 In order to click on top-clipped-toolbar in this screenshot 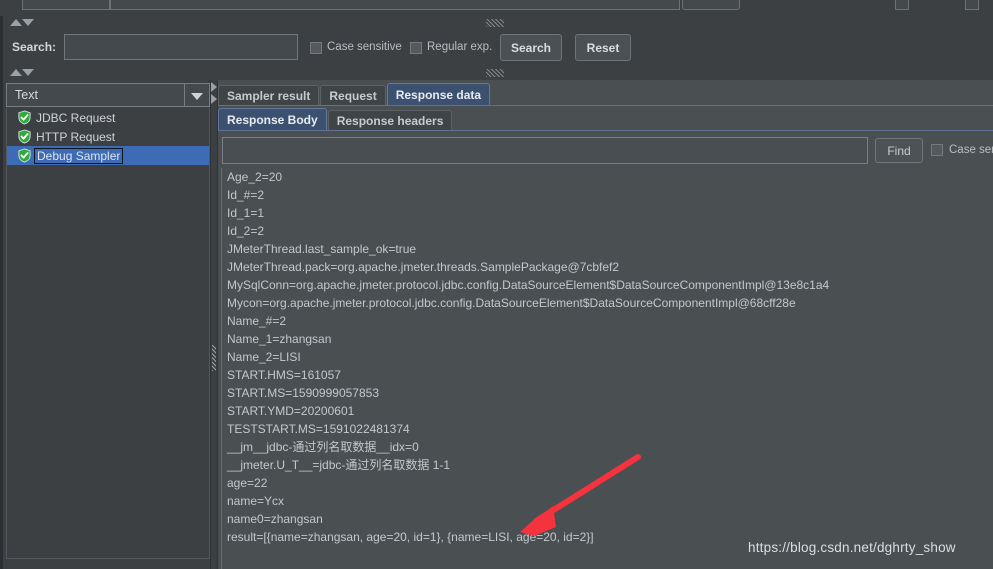, I will do `click(496, 8)`.